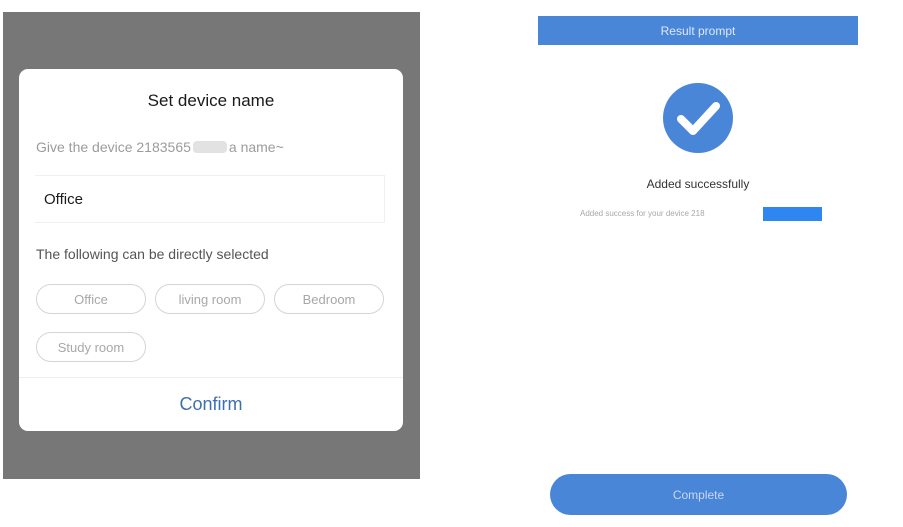  What do you see at coordinates (642, 213) in the screenshot?
I see `success-detail: Added success for your device 218` at bounding box center [642, 213].